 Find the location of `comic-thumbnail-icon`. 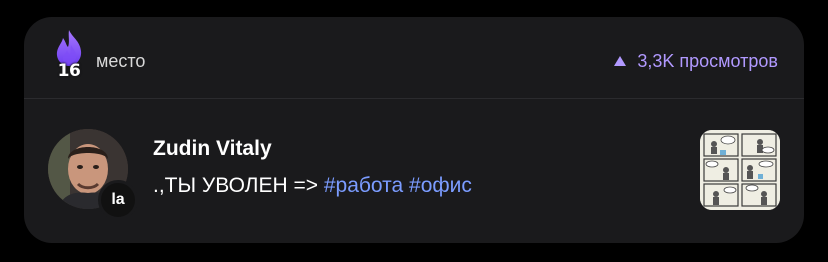

comic-thumbnail-icon is located at coordinates (740, 170).